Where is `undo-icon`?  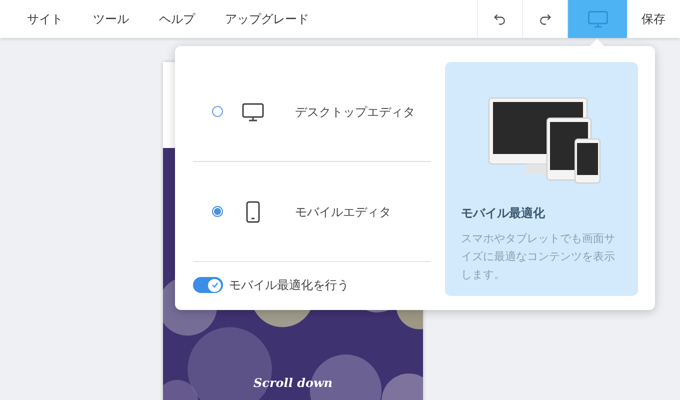 undo-icon is located at coordinates (500, 19).